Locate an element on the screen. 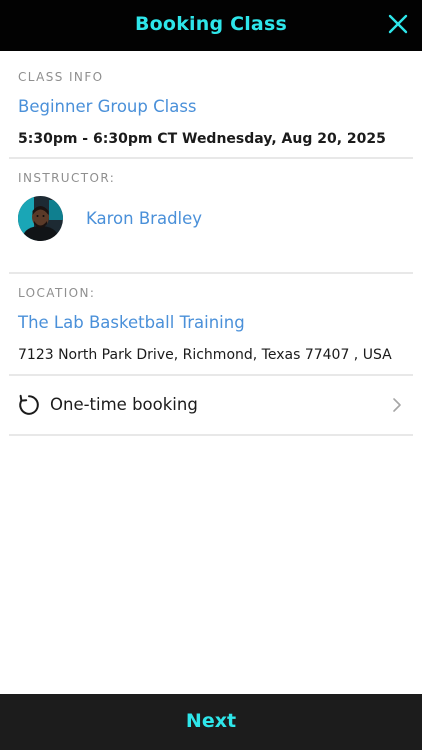  close-button is located at coordinates (398, 24).